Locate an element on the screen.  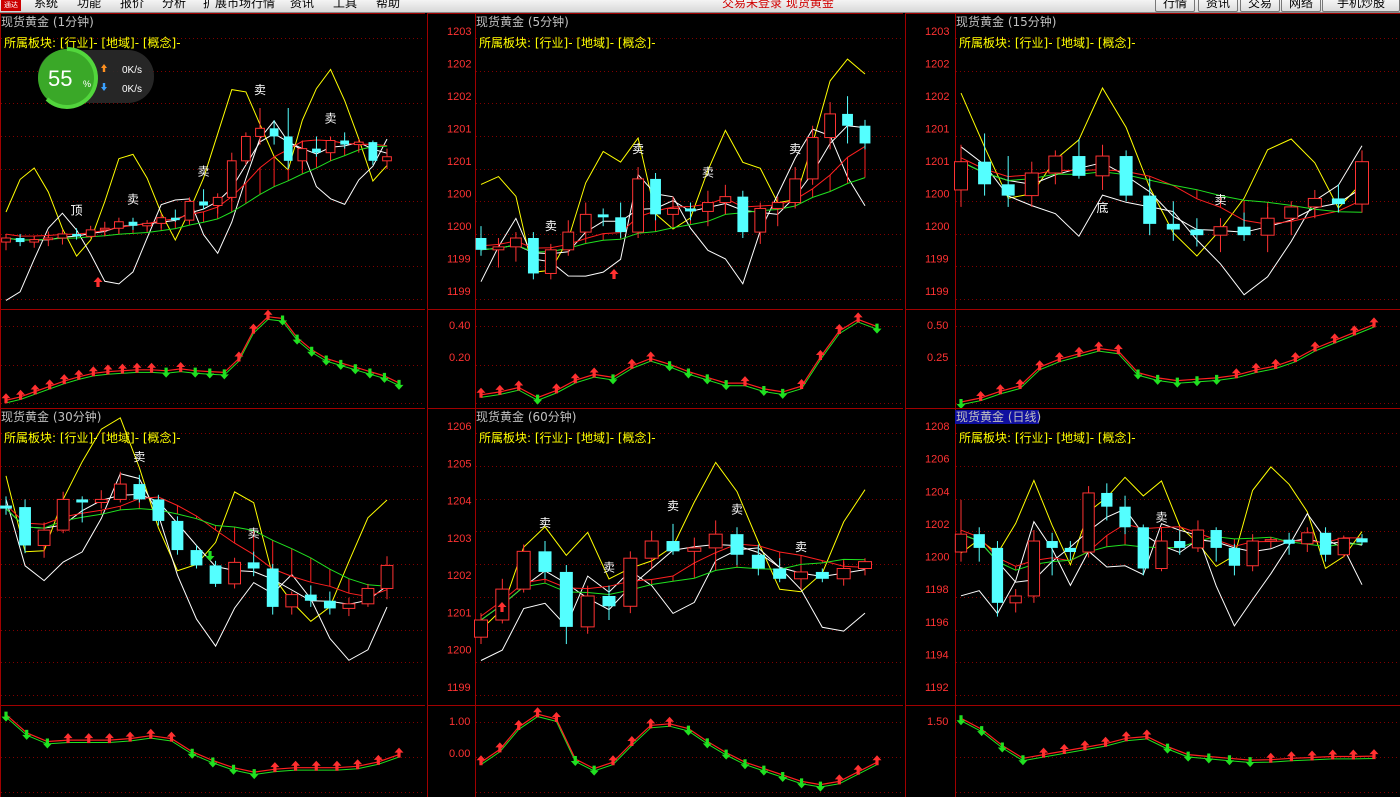
download-speed: 0K/s is located at coordinates (132, 89).